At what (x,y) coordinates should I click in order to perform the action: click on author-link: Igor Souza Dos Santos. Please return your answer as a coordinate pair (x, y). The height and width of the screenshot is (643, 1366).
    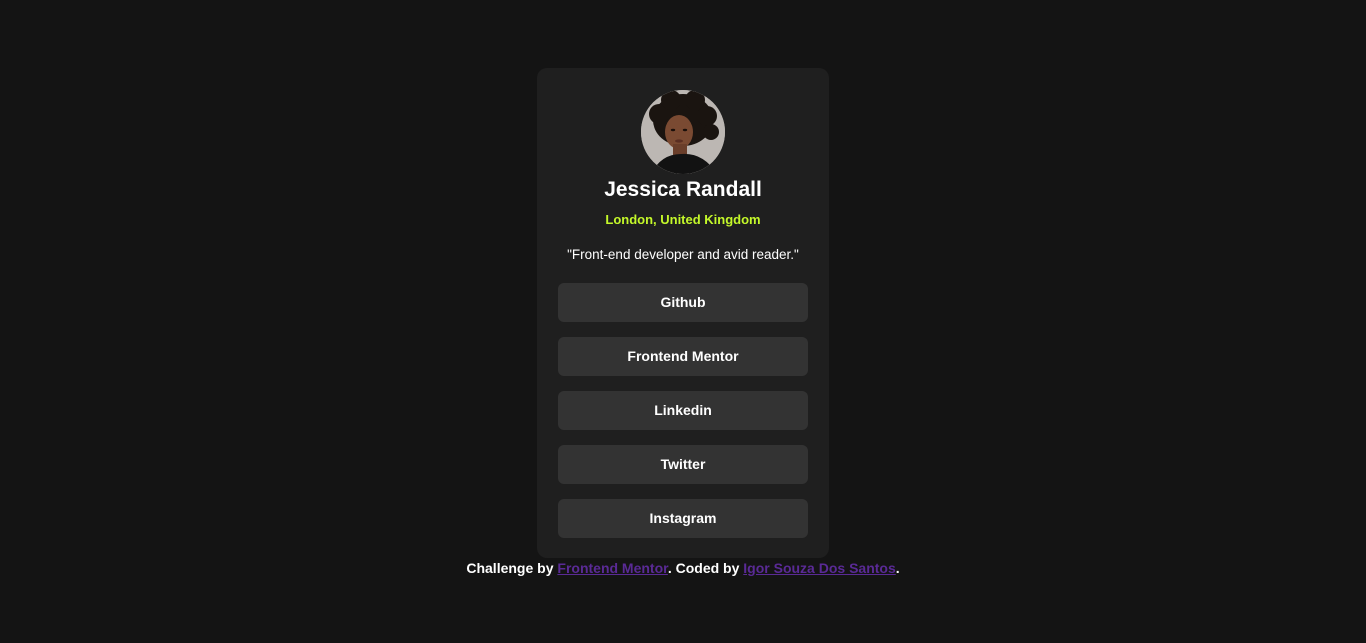
    Looking at the image, I should click on (819, 568).